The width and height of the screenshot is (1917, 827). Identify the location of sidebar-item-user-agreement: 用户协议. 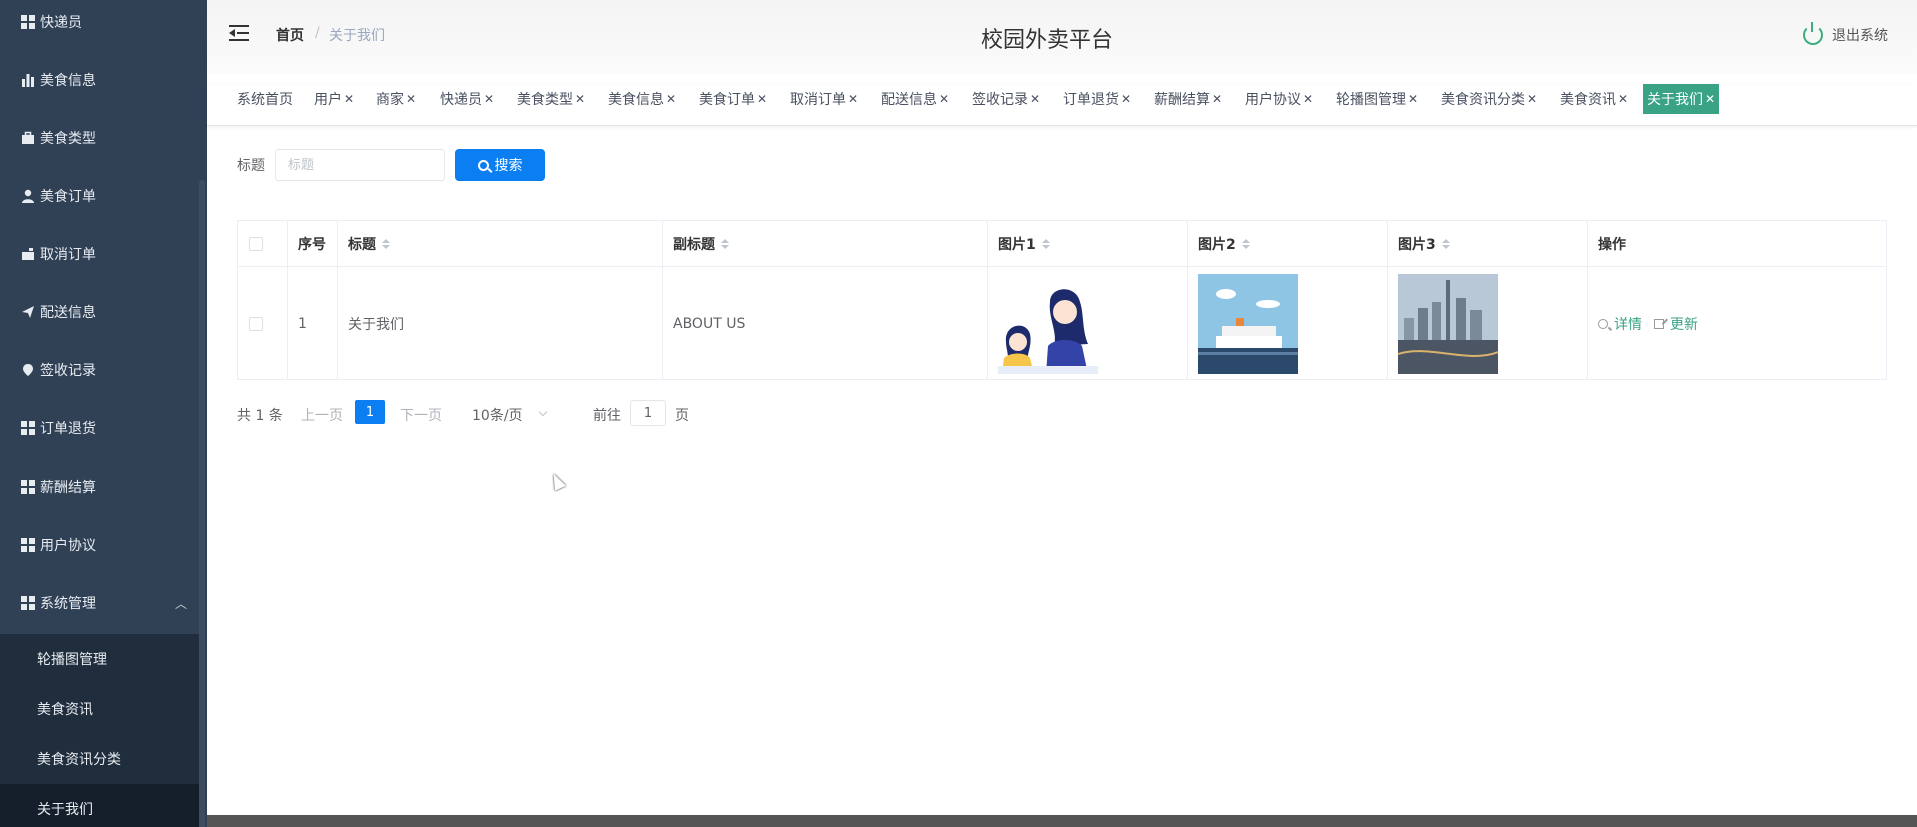
(103, 545).